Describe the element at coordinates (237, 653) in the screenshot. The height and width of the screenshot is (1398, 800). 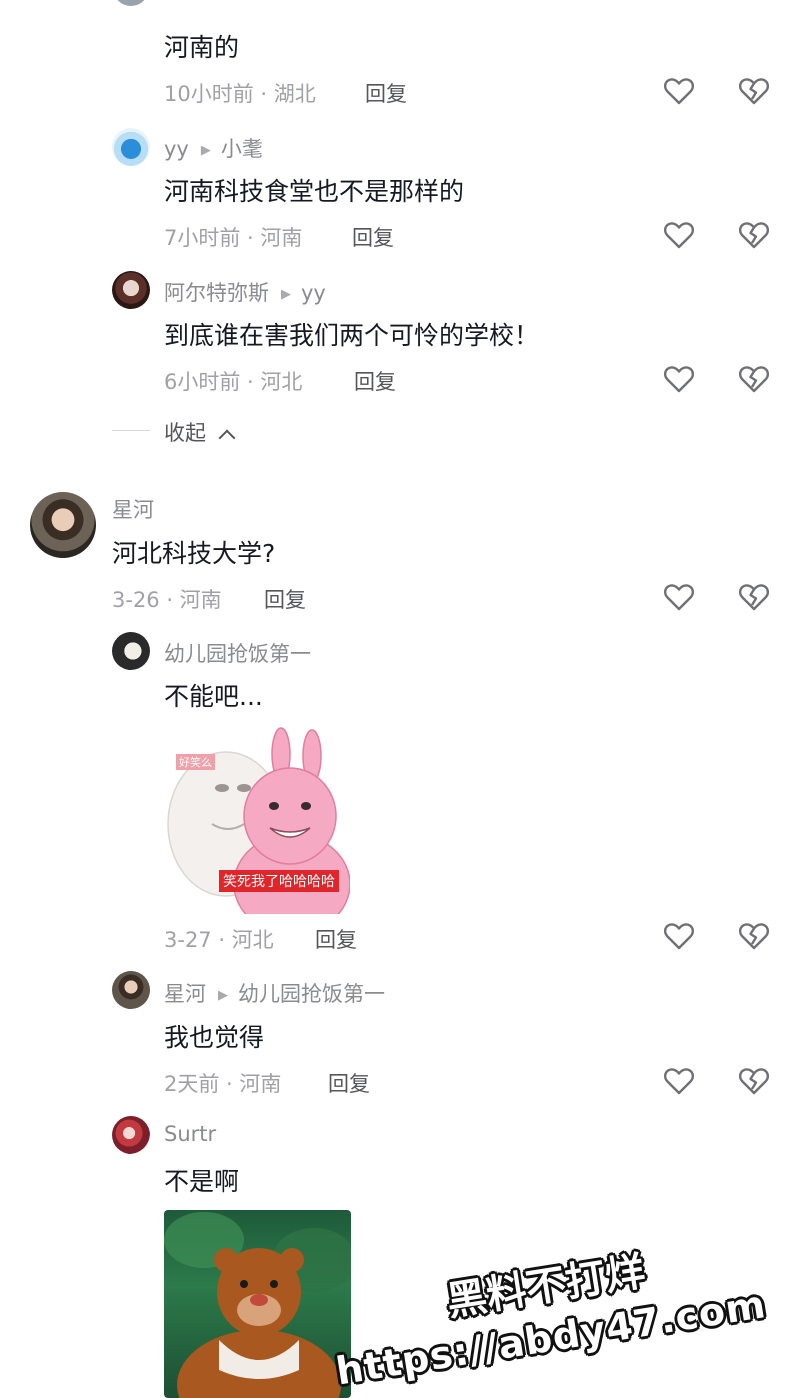
I see `username: 幼儿园抢饭第一` at that location.